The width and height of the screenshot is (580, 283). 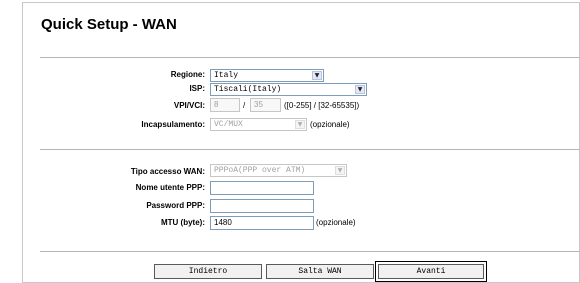 I want to click on isp-select: Tiscali(Italy) ▼, so click(x=288, y=89).